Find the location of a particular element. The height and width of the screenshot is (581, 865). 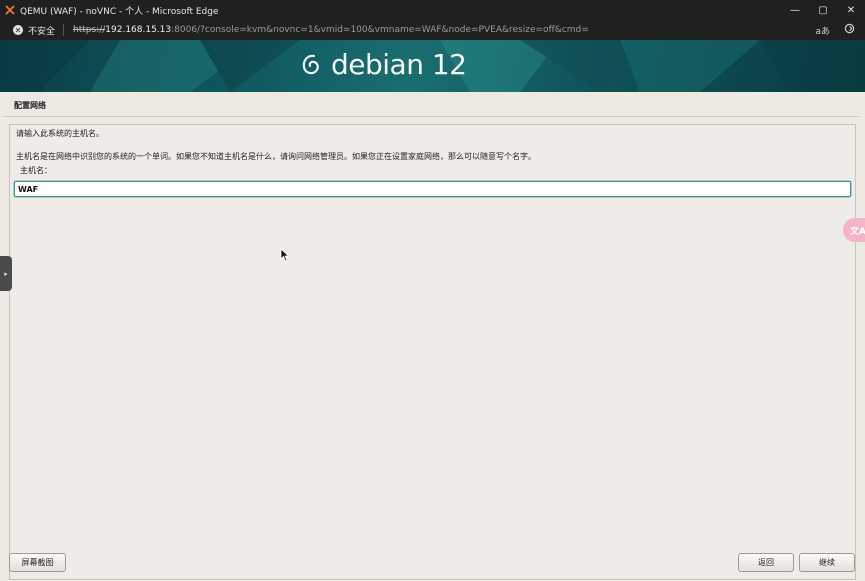

hostname-label: 主机名： is located at coordinates (36, 170).